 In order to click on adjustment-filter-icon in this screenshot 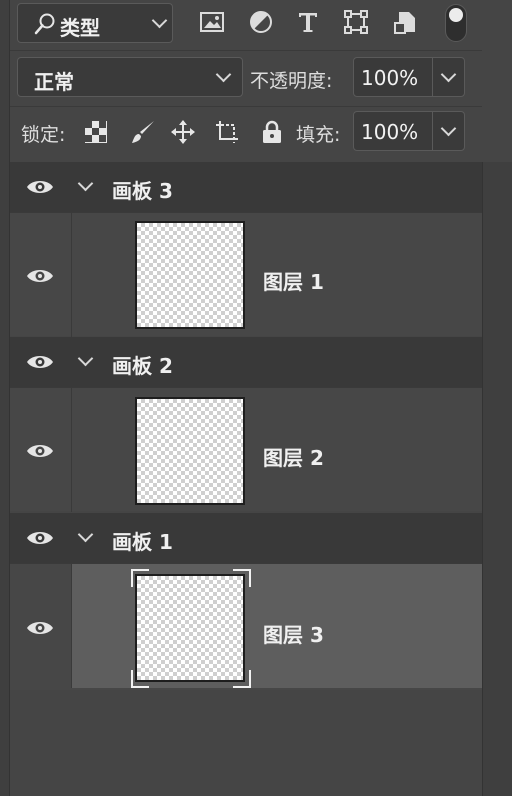, I will do `click(261, 22)`.